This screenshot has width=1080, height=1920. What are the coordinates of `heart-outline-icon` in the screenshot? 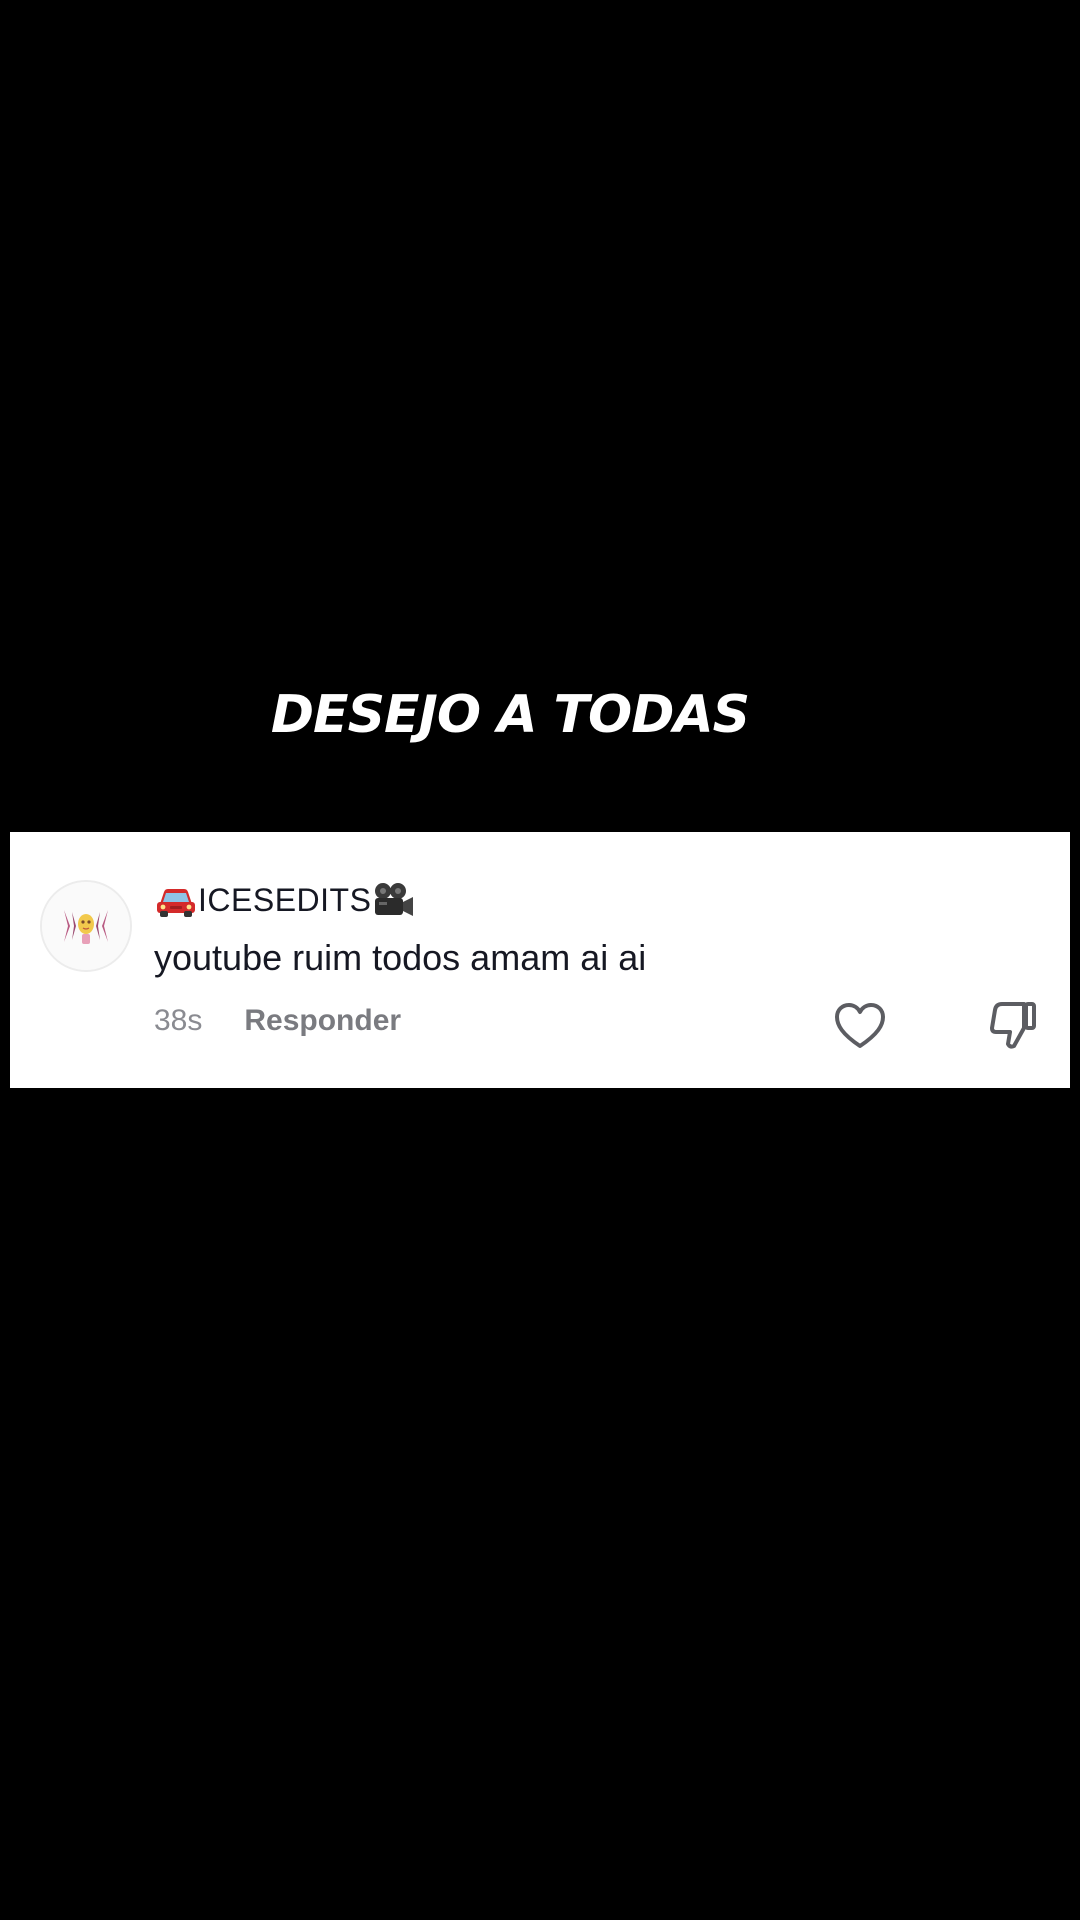 It's located at (860, 1025).